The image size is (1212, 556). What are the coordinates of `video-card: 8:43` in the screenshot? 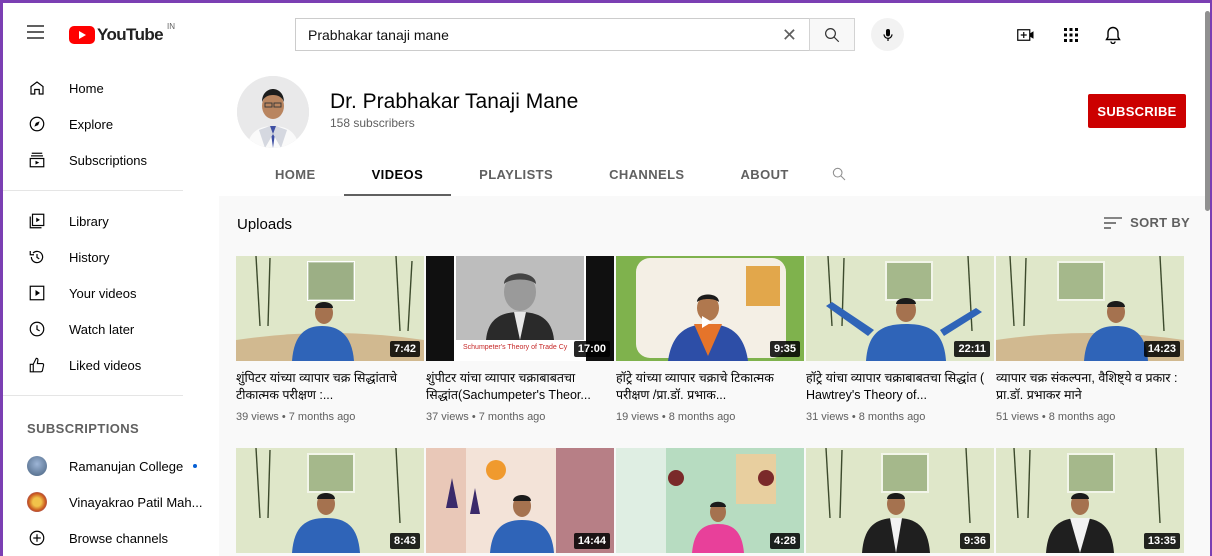 It's located at (330, 500).